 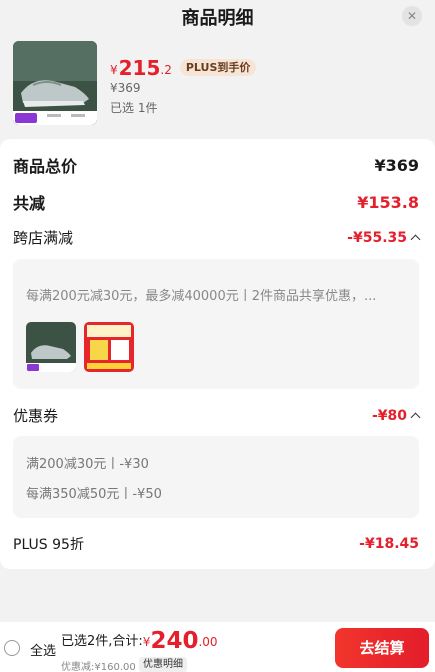 I want to click on checkout-button: 去结算, so click(x=382, y=648).